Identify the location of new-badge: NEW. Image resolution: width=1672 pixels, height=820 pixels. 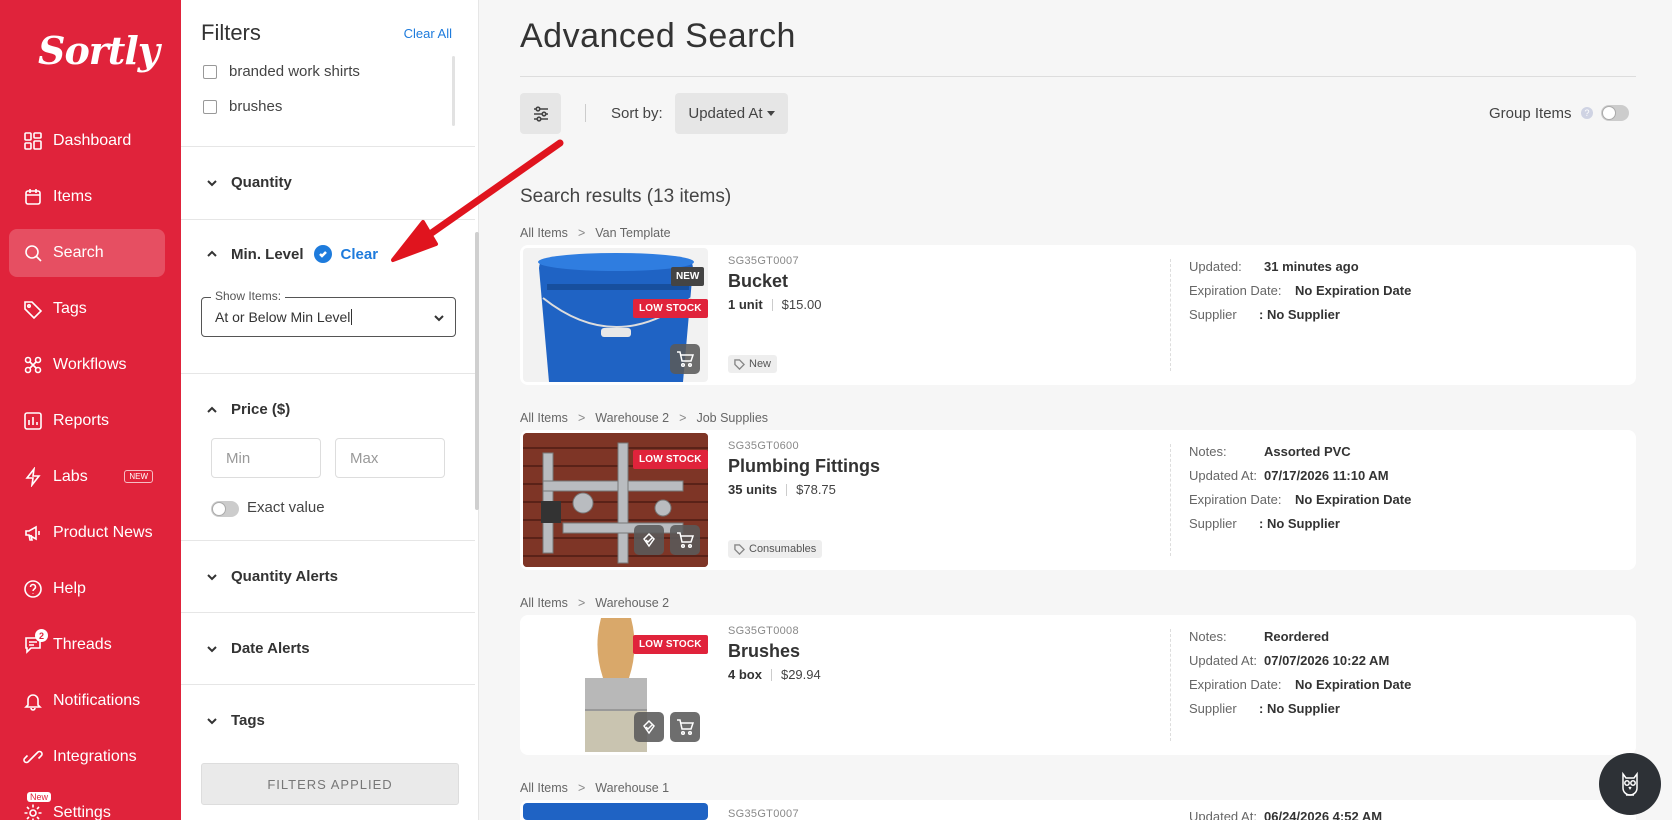
(138, 476).